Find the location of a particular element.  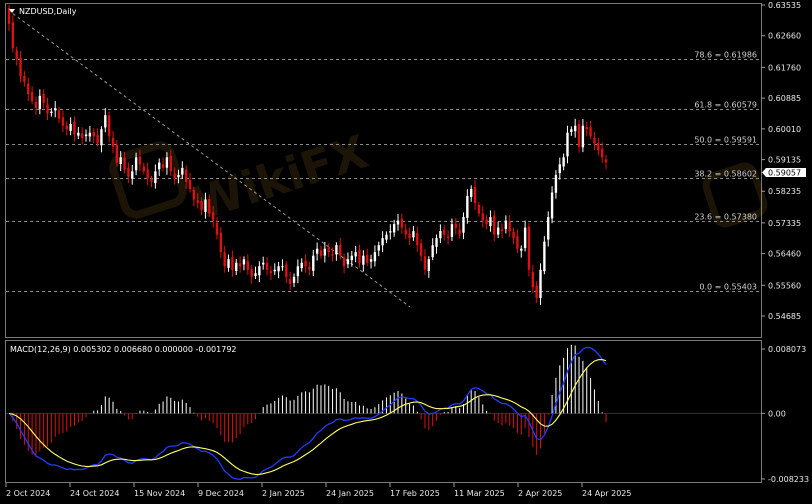

price-tick-label: 0.56460 is located at coordinates (784, 254).